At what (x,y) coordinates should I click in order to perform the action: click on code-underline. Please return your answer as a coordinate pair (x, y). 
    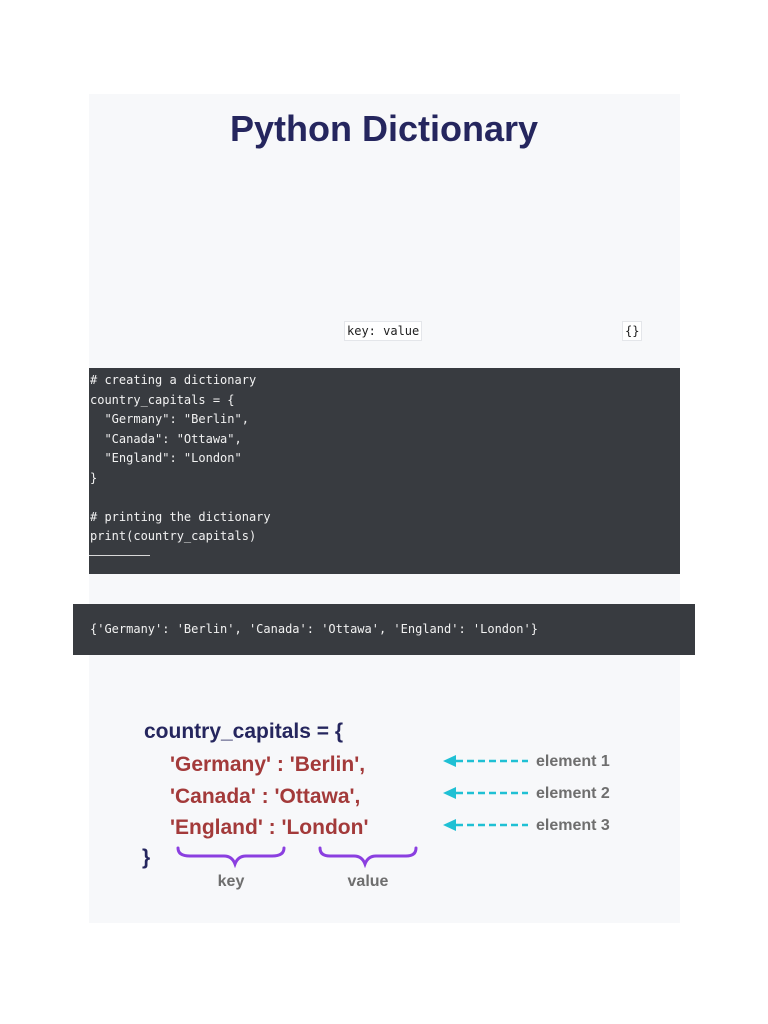
    Looking at the image, I should click on (119, 555).